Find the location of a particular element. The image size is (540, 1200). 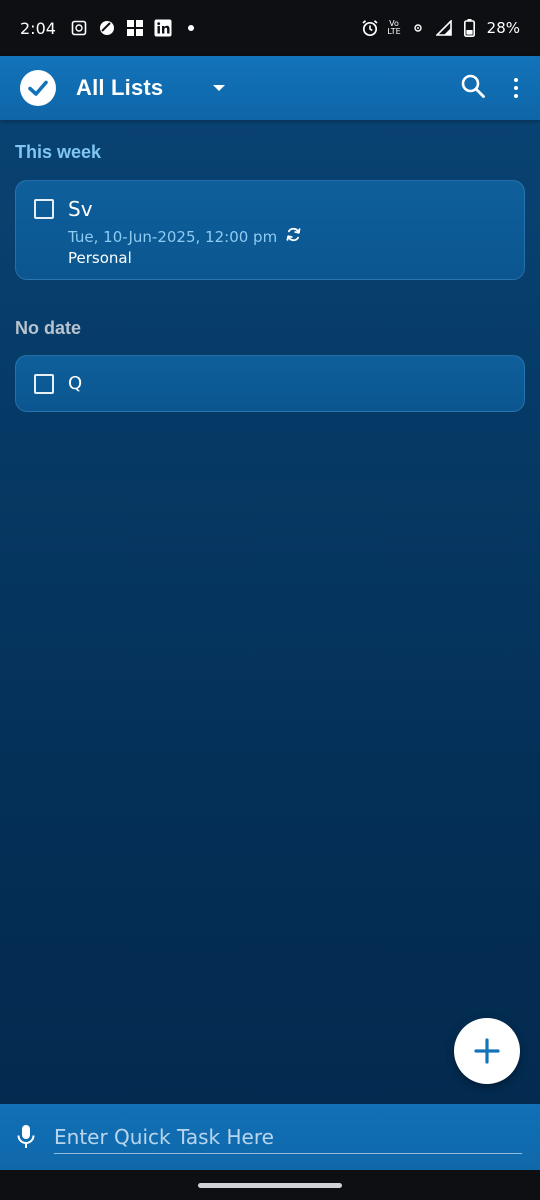

system-icons: Vo LTE 28% is located at coordinates (440, 28).